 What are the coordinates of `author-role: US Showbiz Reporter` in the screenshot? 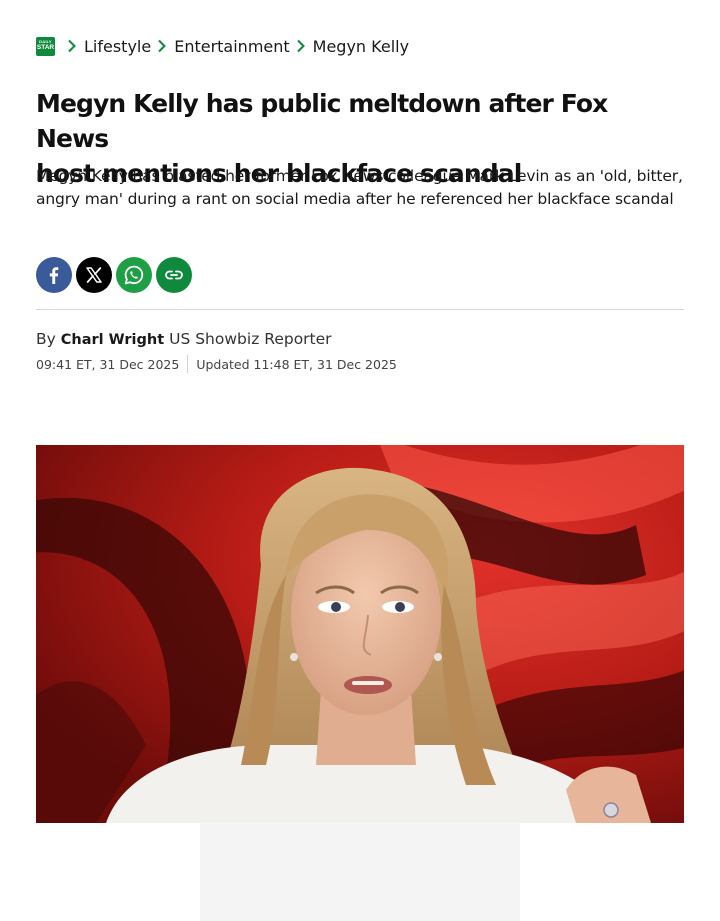 It's located at (250, 339).